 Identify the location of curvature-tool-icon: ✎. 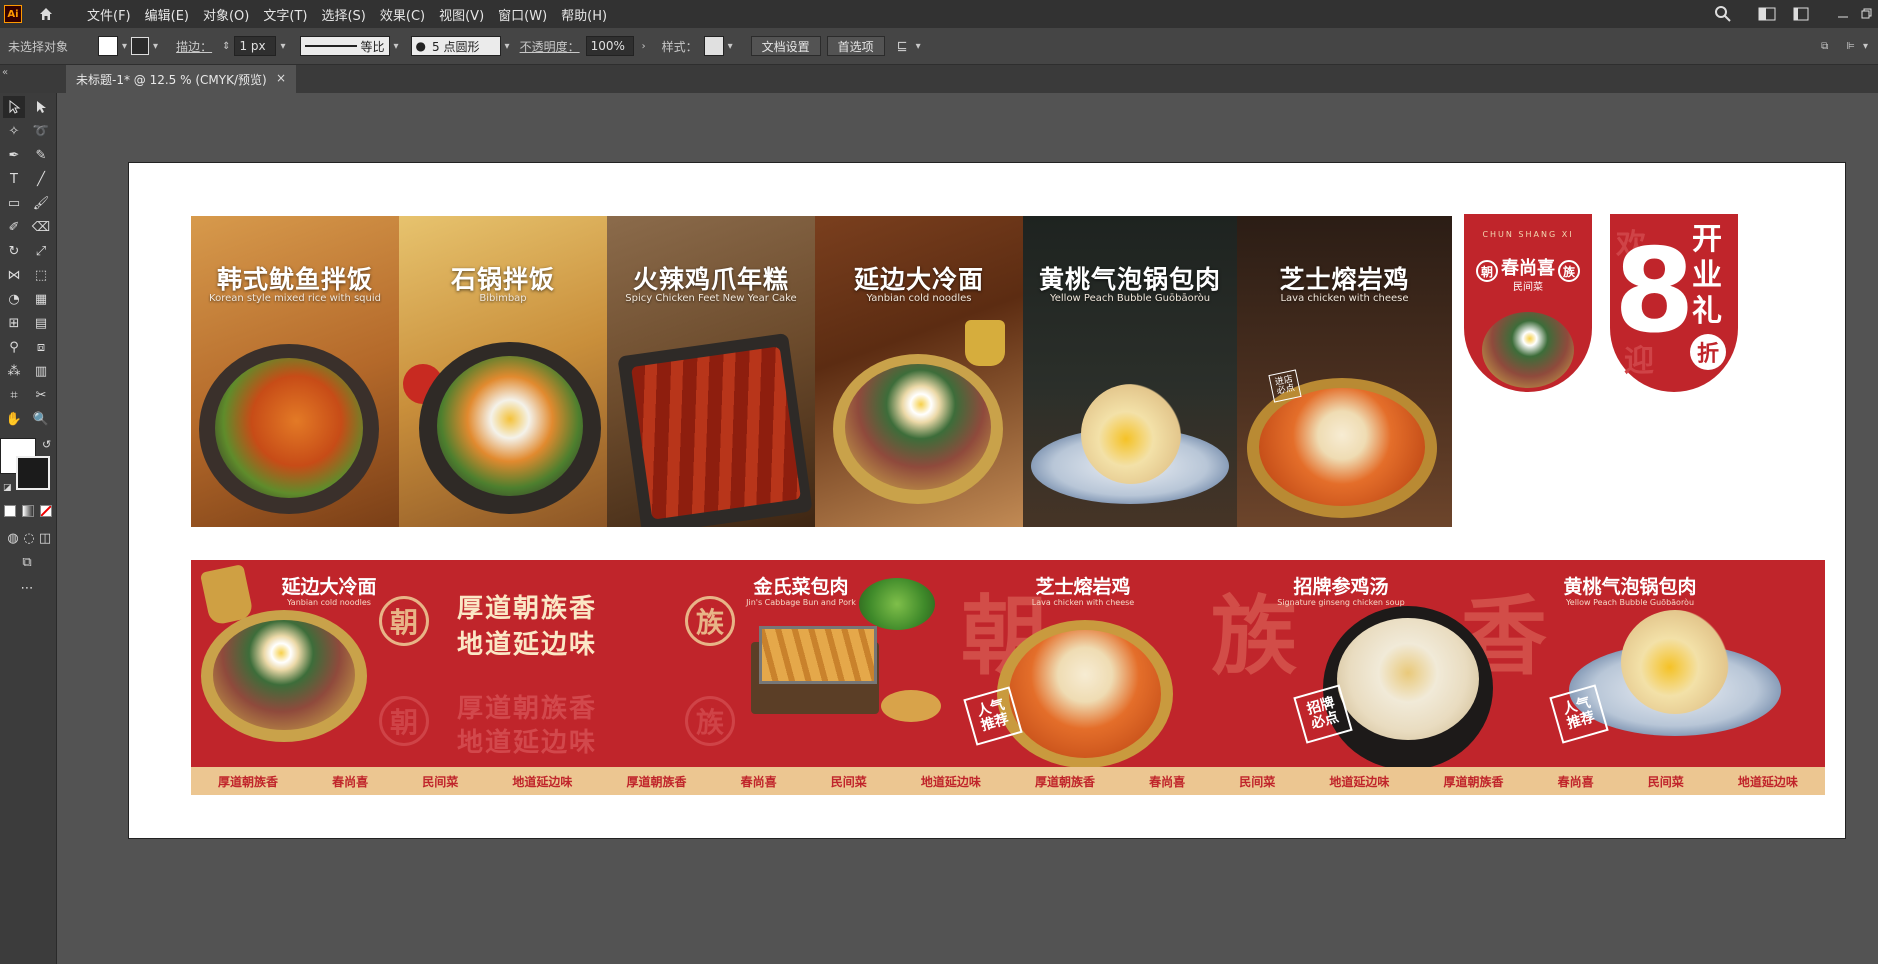
(41, 155).